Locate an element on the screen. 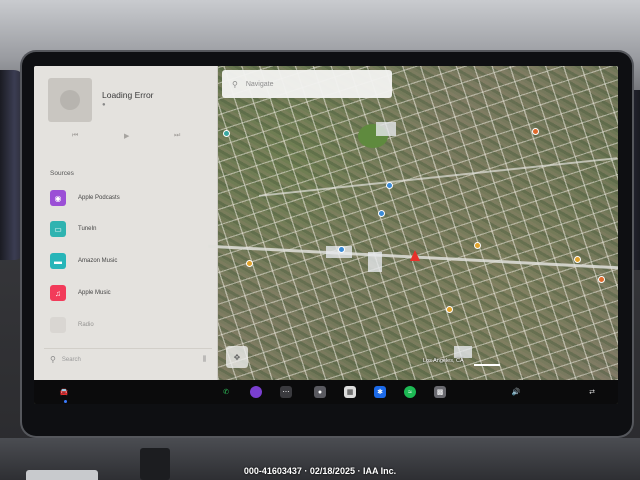 The width and height of the screenshot is (640, 480). source-label: Apple Podcasts is located at coordinates (99, 198).